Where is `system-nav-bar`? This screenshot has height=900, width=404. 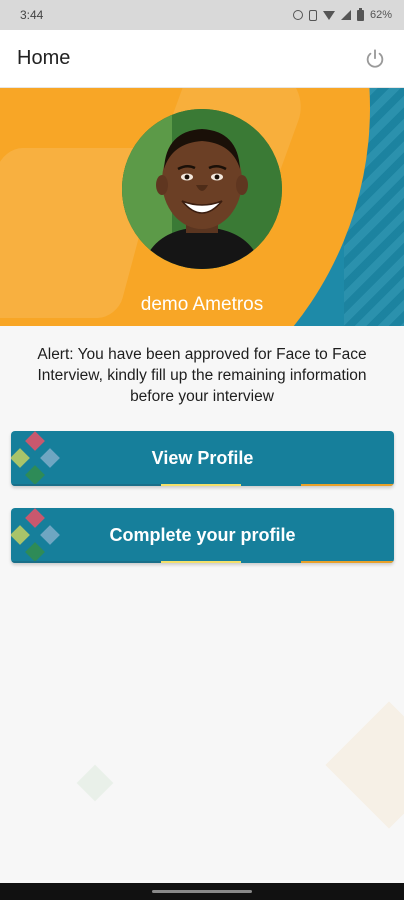
system-nav-bar is located at coordinates (202, 891).